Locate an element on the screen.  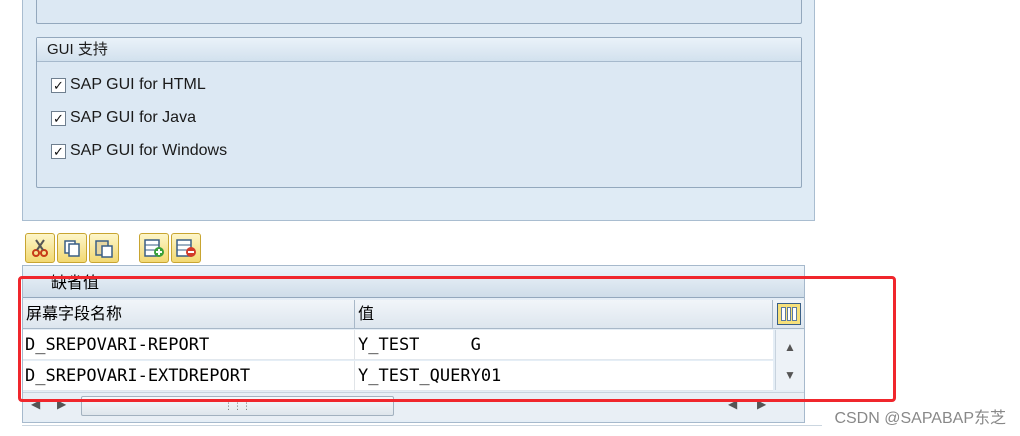
copy-icon is located at coordinates (72, 248).